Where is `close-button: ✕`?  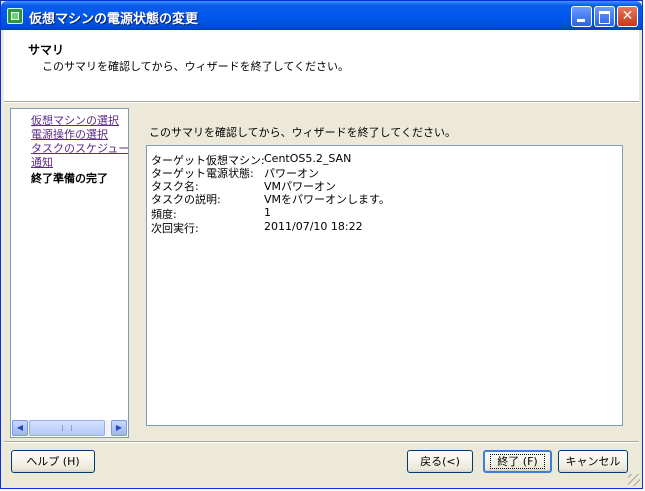
close-button: ✕ is located at coordinates (627, 16).